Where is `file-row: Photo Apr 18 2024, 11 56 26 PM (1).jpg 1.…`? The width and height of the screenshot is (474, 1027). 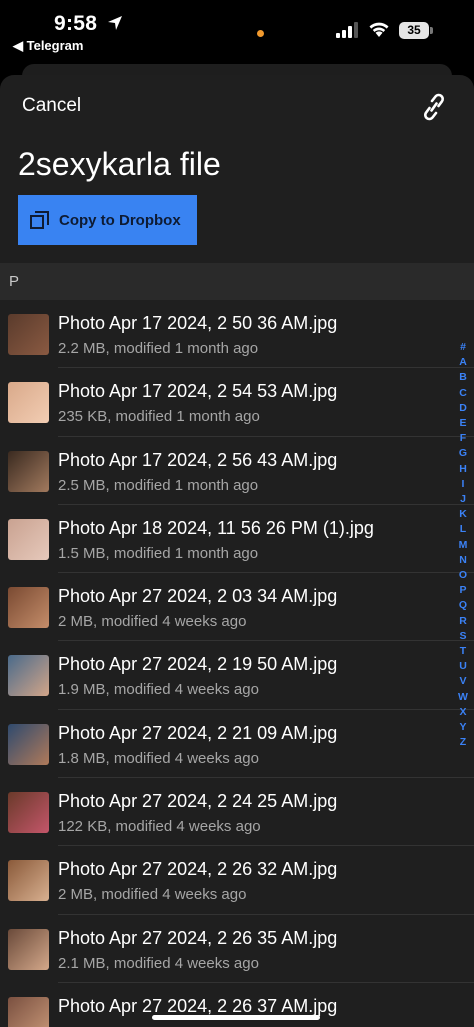 file-row: Photo Apr 18 2024, 11 56 26 PM (1).jpg 1.… is located at coordinates (237, 539).